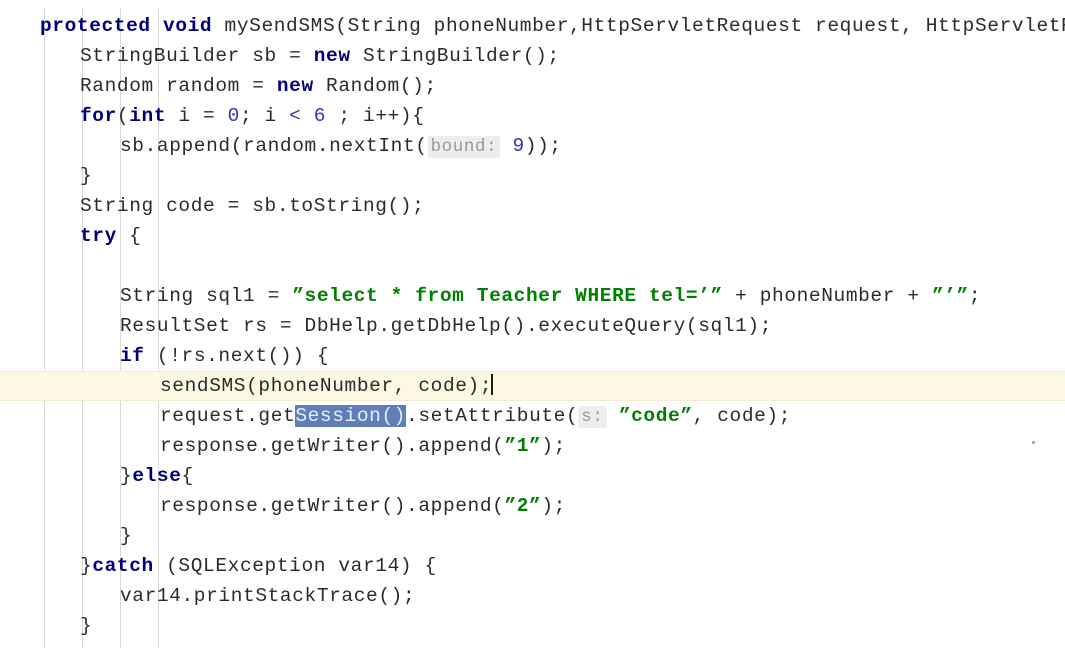 The image size is (1065, 653). I want to click on code-line-16: }else{, so click(532, 476).